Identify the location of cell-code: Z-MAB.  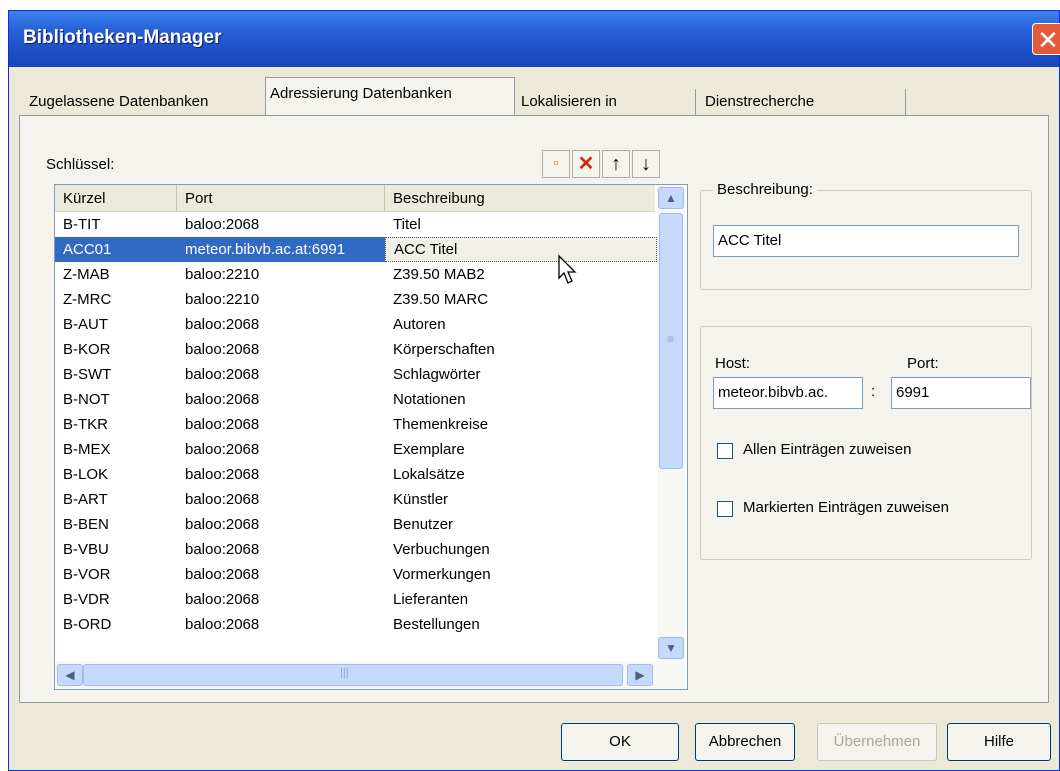
(86, 274).